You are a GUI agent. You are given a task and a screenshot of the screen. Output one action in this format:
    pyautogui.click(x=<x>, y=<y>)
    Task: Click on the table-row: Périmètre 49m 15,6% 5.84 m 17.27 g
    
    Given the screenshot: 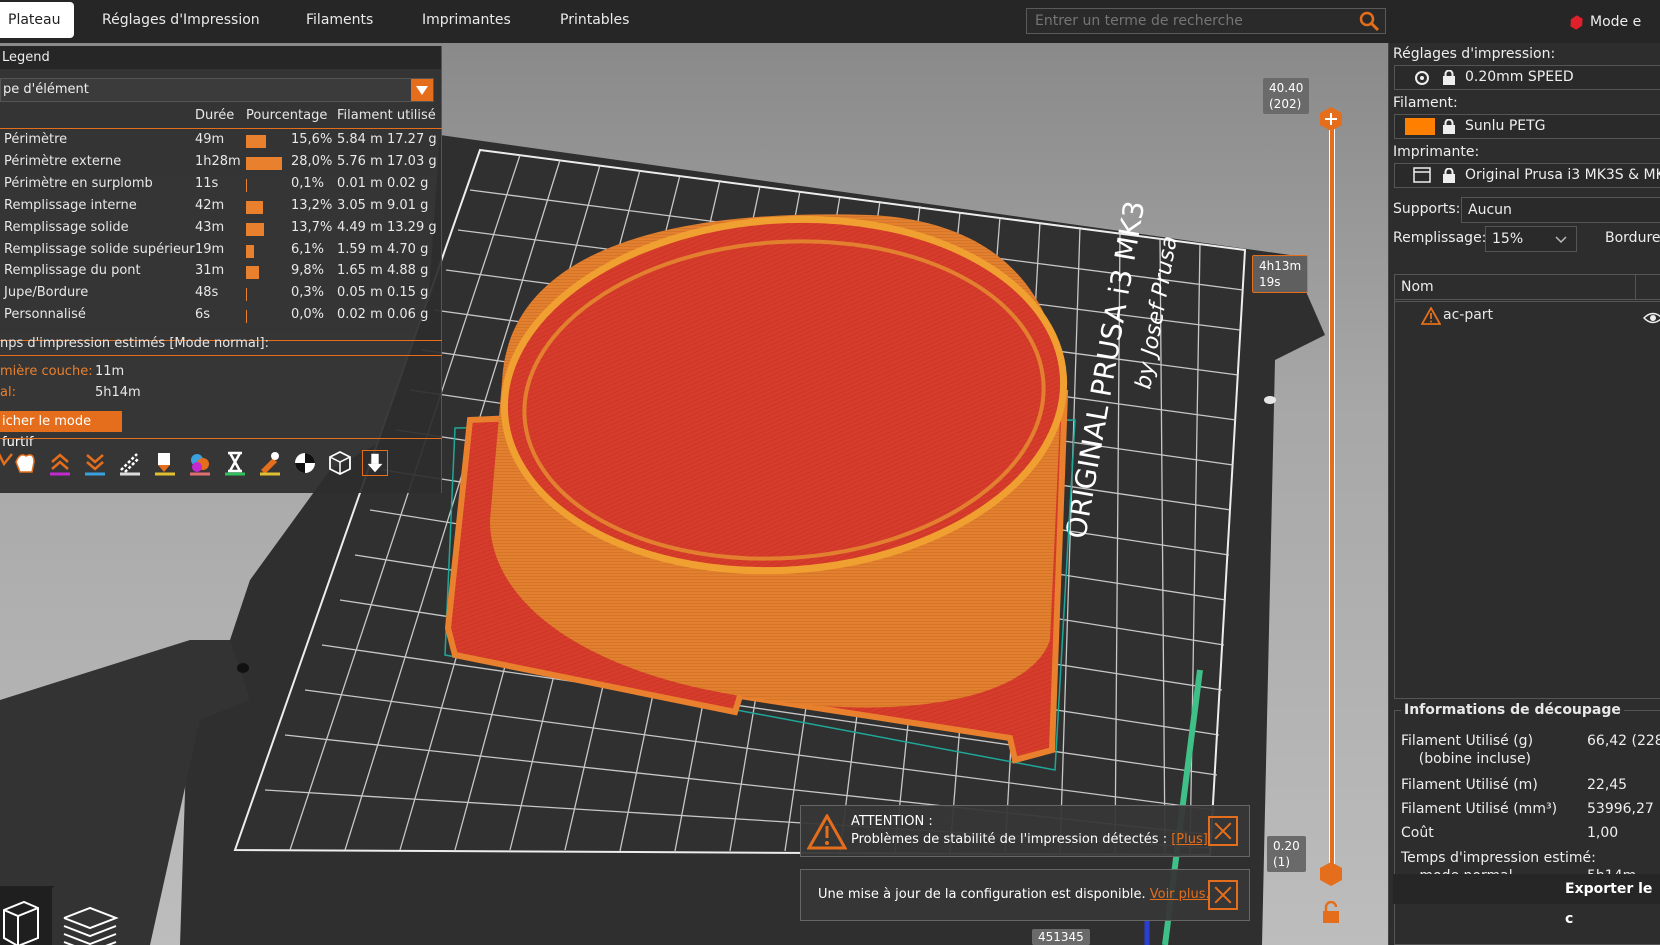 What is the action you would take?
    pyautogui.click(x=221, y=143)
    